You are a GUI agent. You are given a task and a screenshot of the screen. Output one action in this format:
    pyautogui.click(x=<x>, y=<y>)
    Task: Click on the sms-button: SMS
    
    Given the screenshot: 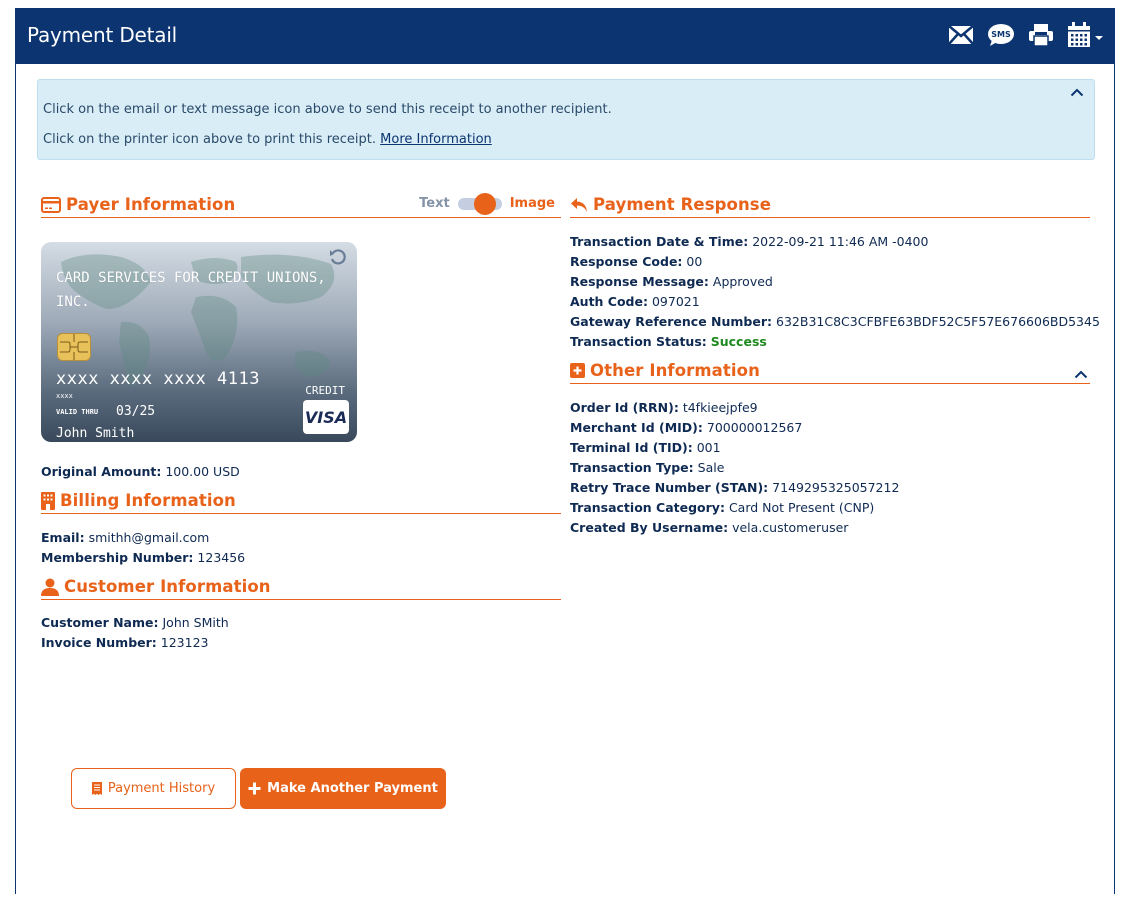 What is the action you would take?
    pyautogui.click(x=1001, y=35)
    